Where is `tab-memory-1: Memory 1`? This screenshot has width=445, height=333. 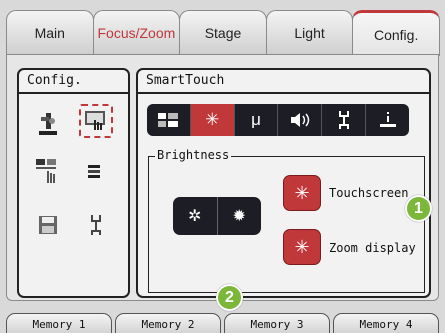 tab-memory-1: Memory 1 is located at coordinates (59, 323).